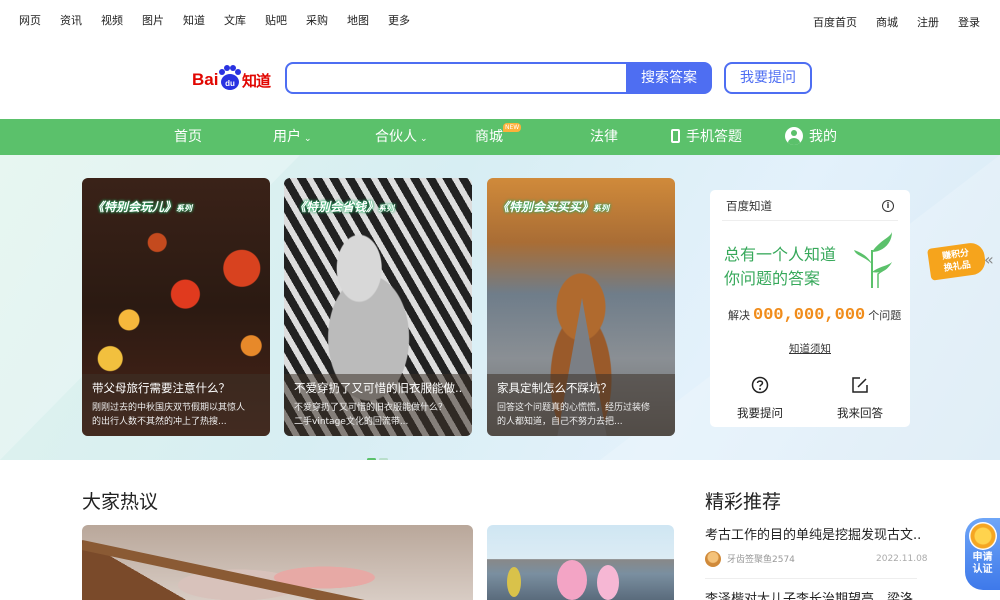 The height and width of the screenshot is (600, 1000). Describe the element at coordinates (230, 77) in the screenshot. I see `paw-icon: du` at that location.